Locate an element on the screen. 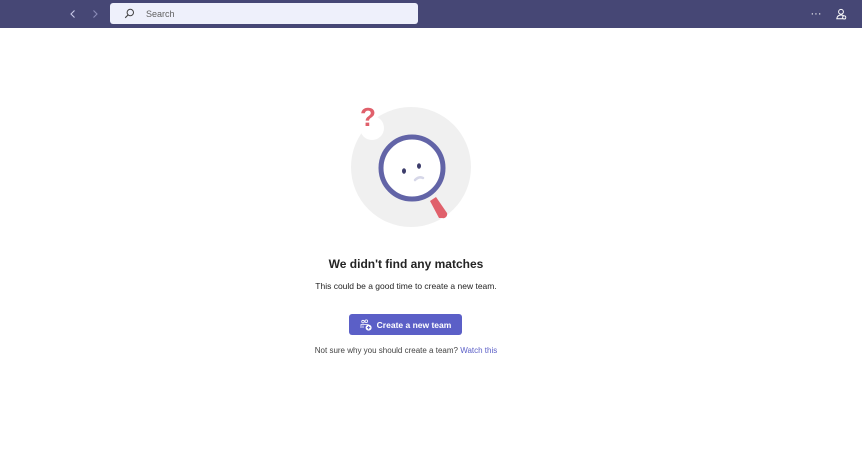 Image resolution: width=862 pixels, height=462 pixels. chevron-left-icon is located at coordinates (72, 14).